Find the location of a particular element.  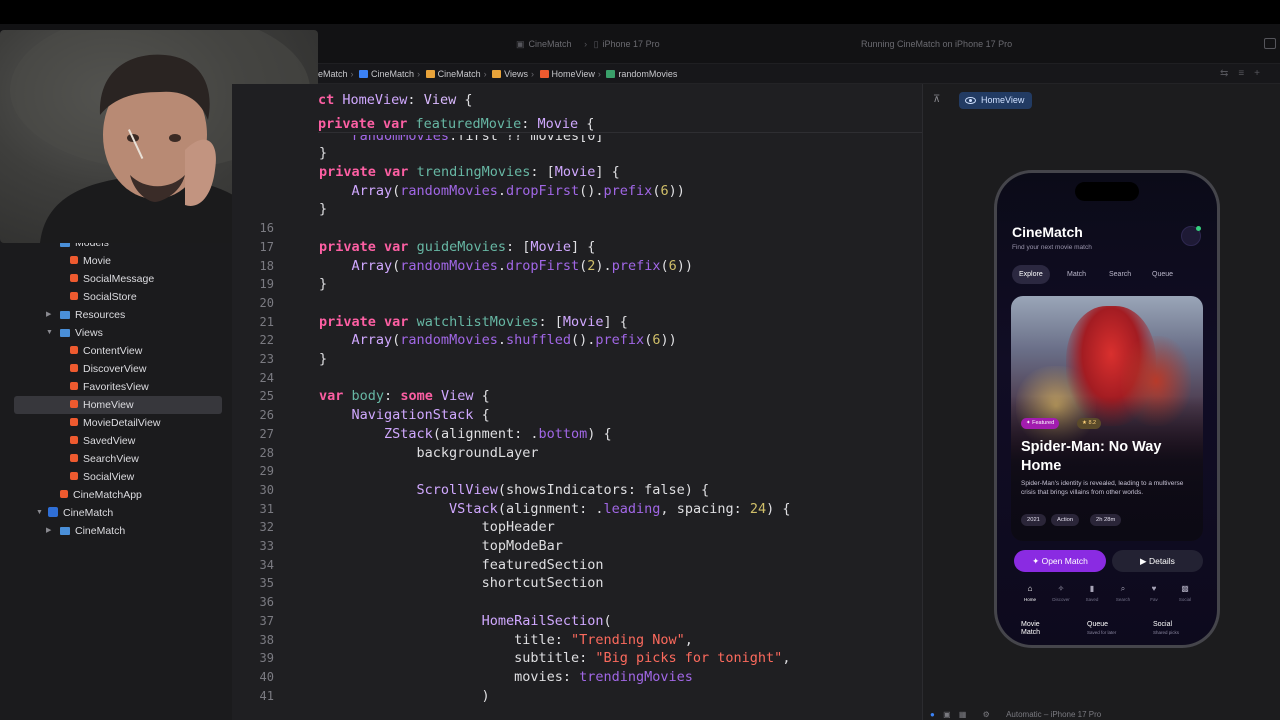

breadcrumb-item-views: Views is located at coordinates (516, 74).